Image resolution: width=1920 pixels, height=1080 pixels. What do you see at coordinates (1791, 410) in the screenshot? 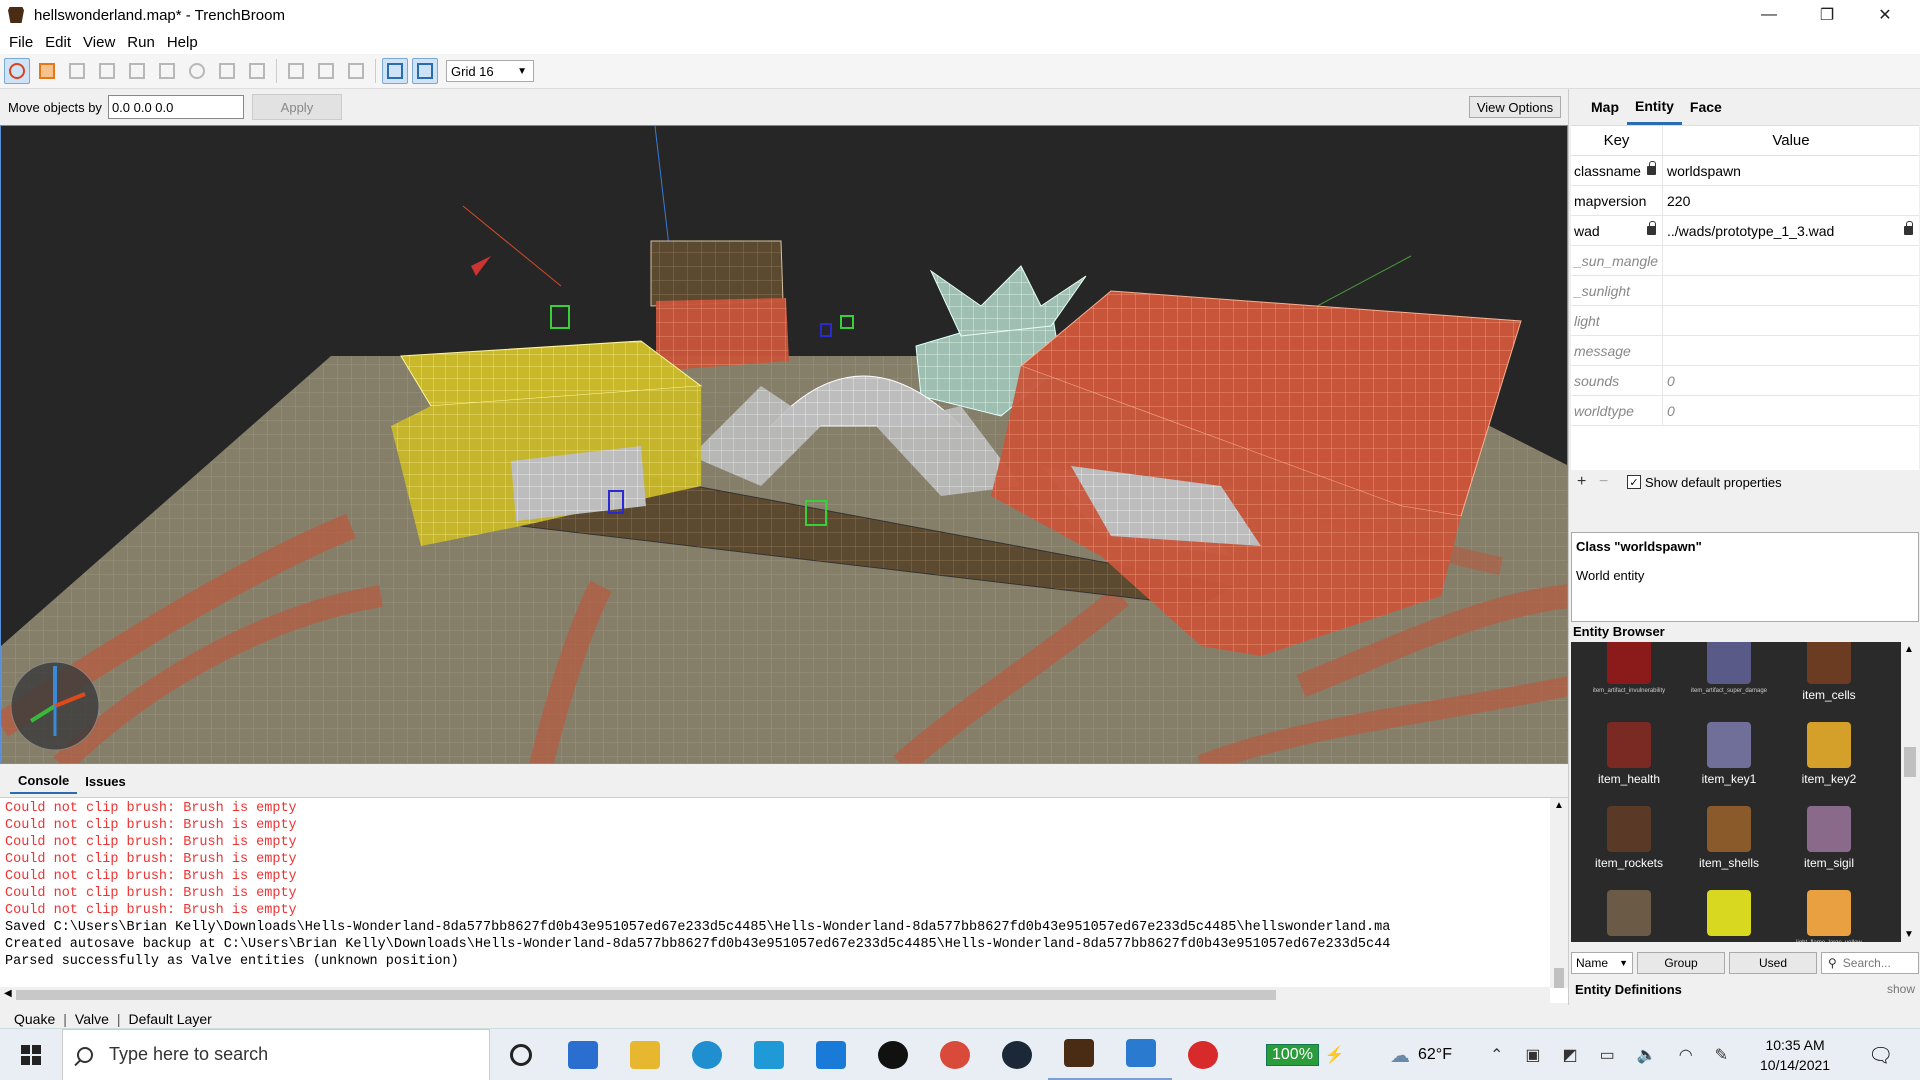
I see `property-value: 0` at bounding box center [1791, 410].